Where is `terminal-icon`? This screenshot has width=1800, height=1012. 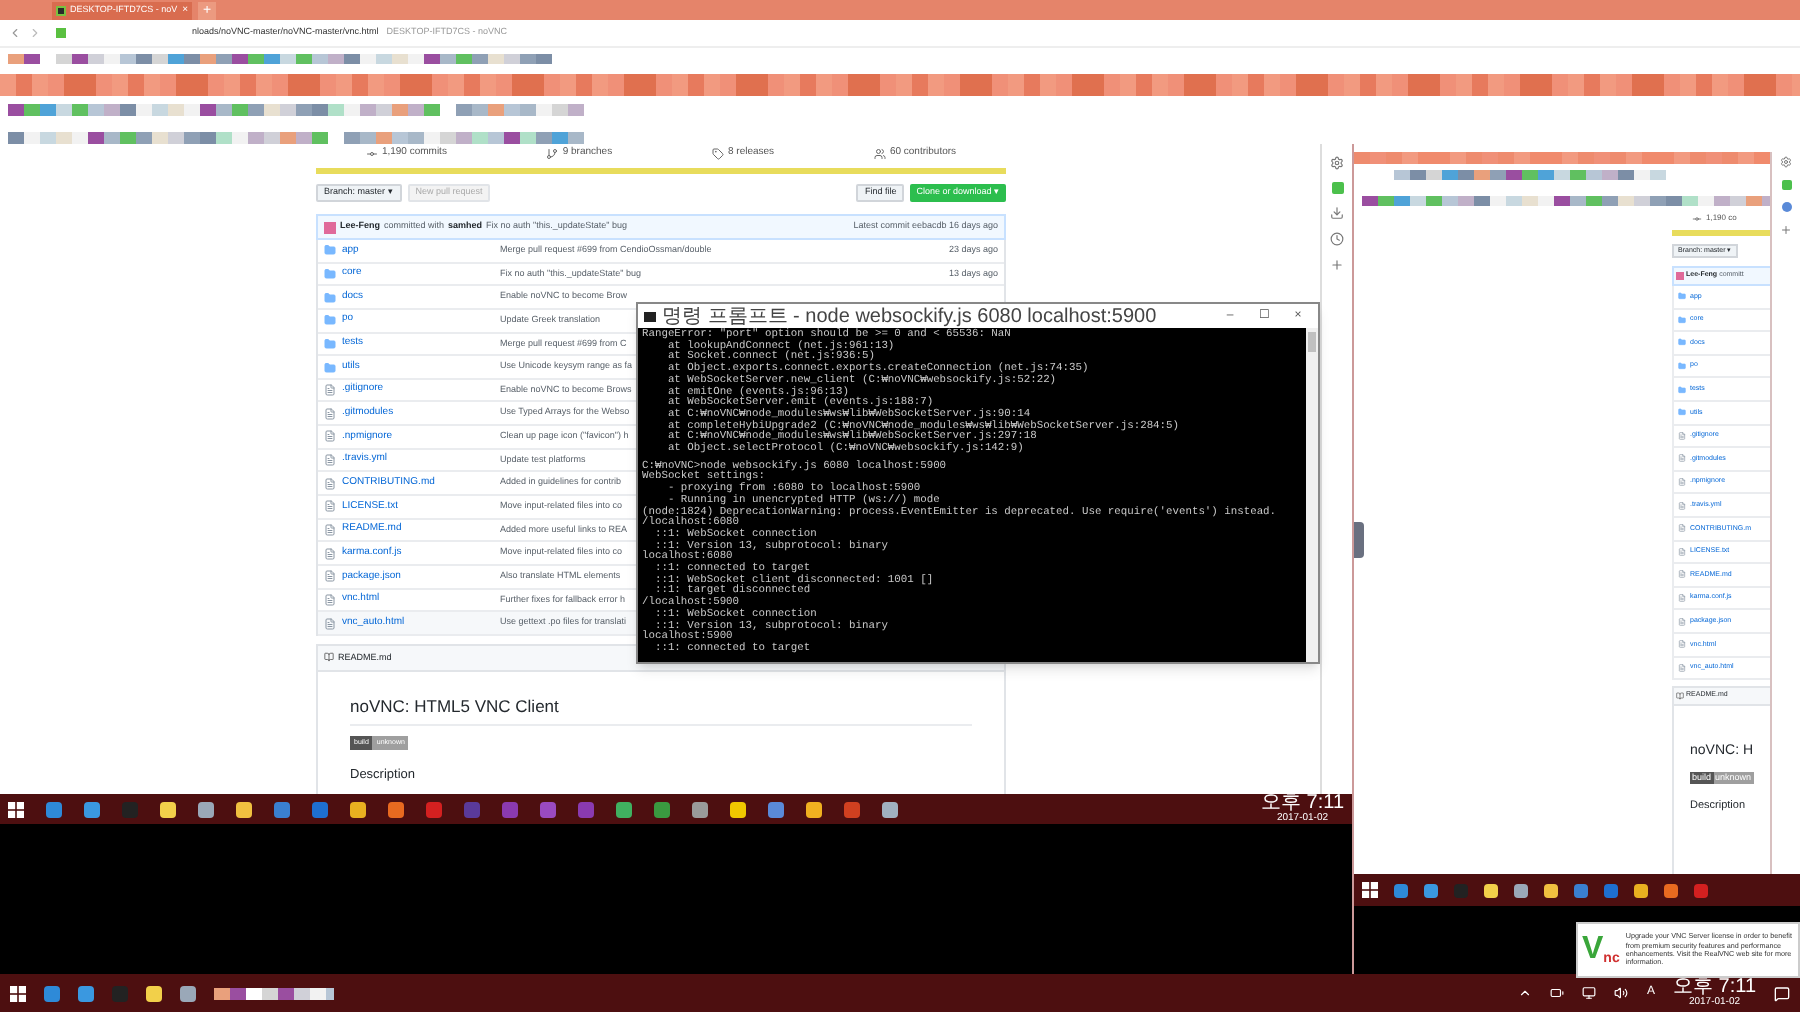
terminal-icon is located at coordinates (650, 316).